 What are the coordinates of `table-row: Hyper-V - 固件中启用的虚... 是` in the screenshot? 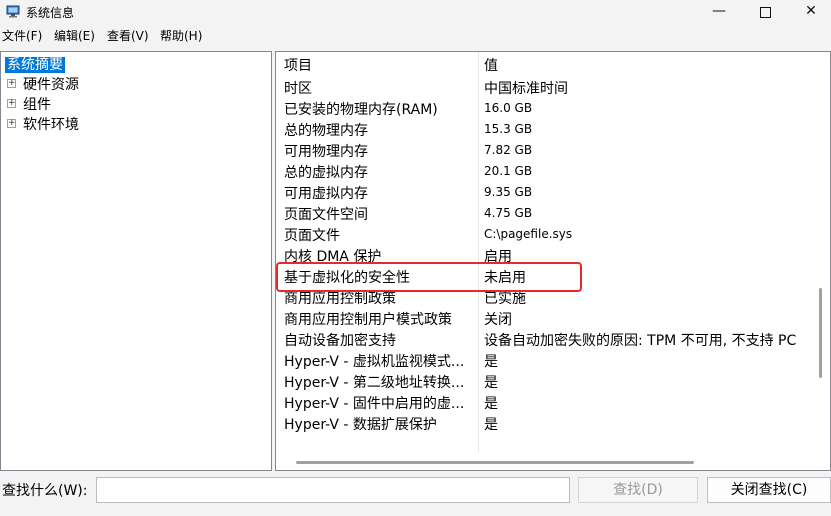 It's located at (546, 402).